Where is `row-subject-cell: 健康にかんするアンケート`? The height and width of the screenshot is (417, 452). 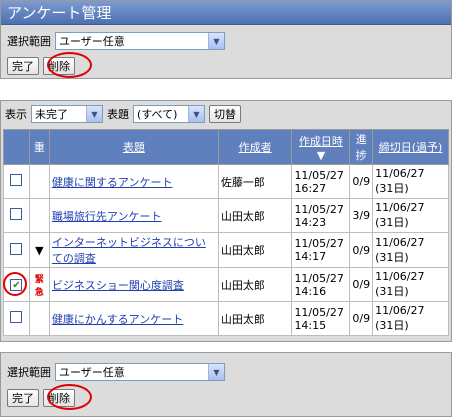 row-subject-cell: 健康にかんするアンケート is located at coordinates (133, 318).